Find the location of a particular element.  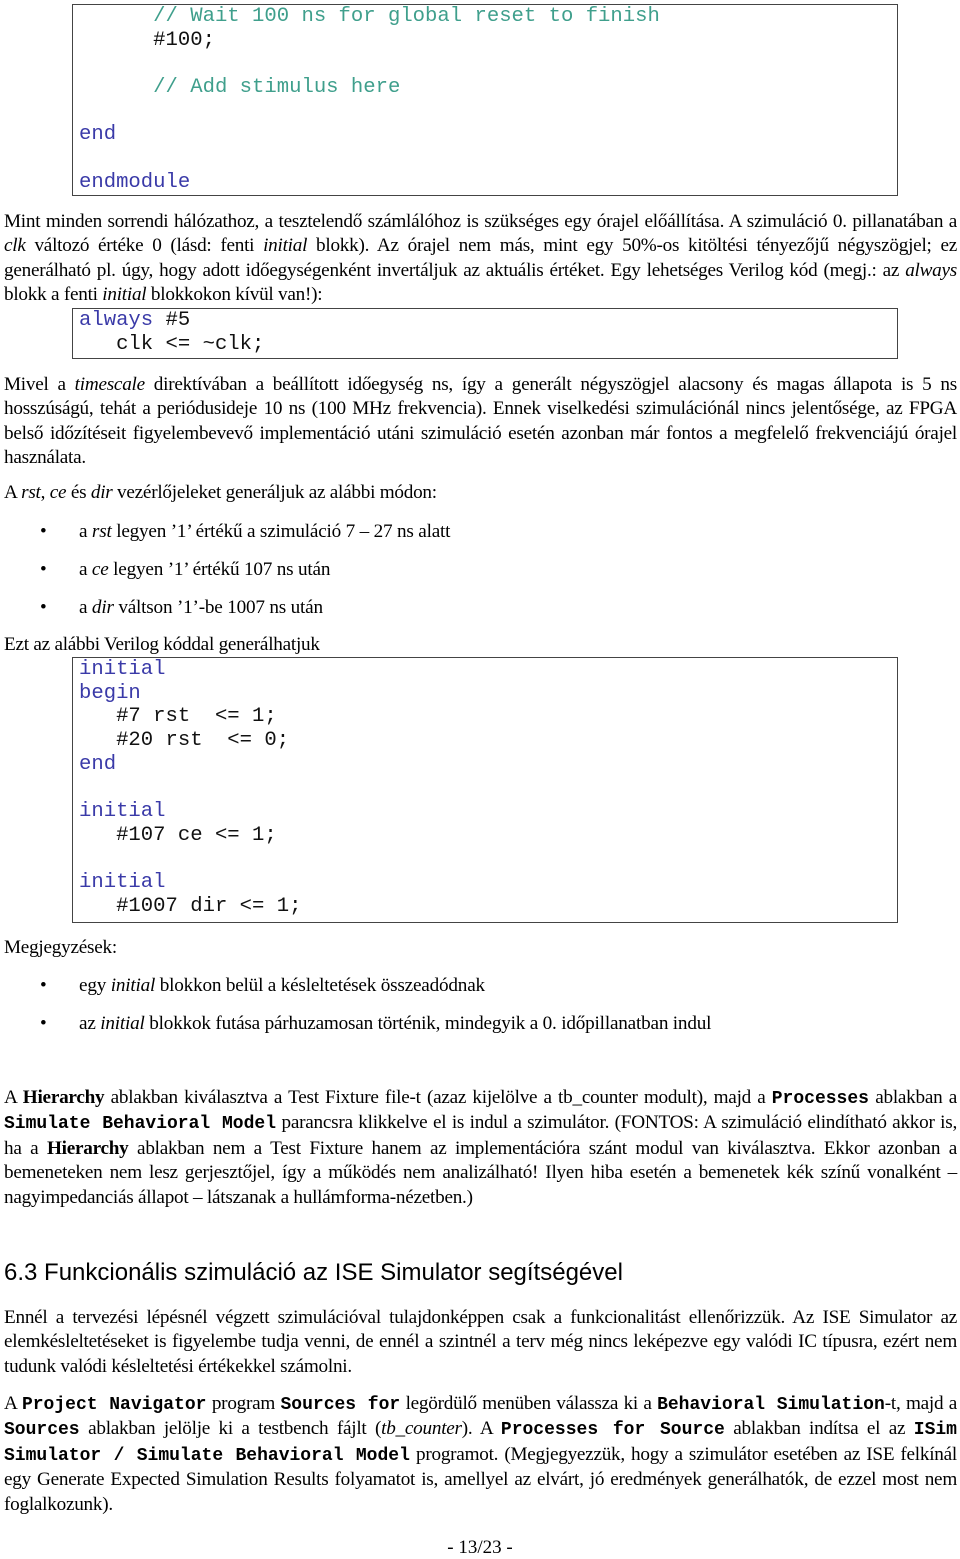

code-line: always #5 is located at coordinates (488, 321).